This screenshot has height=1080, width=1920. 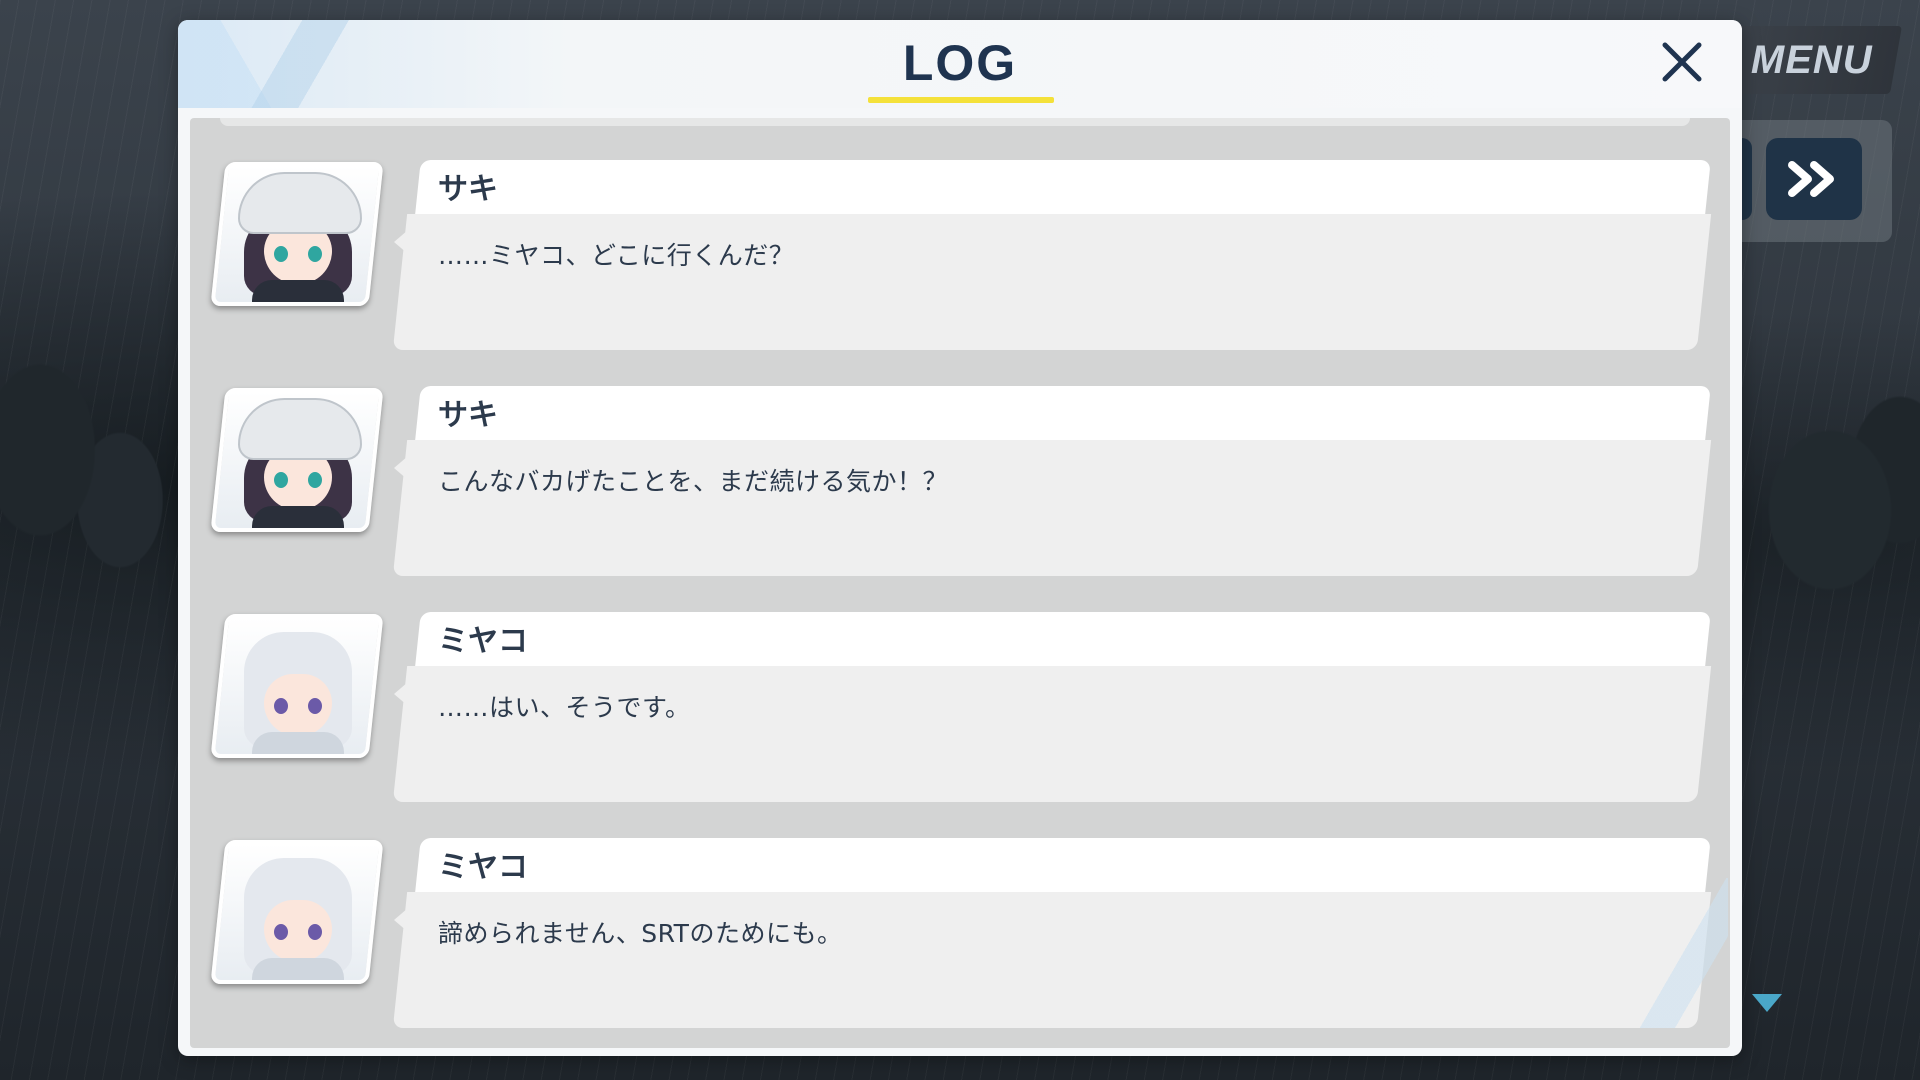 What do you see at coordinates (1683, 953) in the screenshot?
I see `bubble-decoration` at bounding box center [1683, 953].